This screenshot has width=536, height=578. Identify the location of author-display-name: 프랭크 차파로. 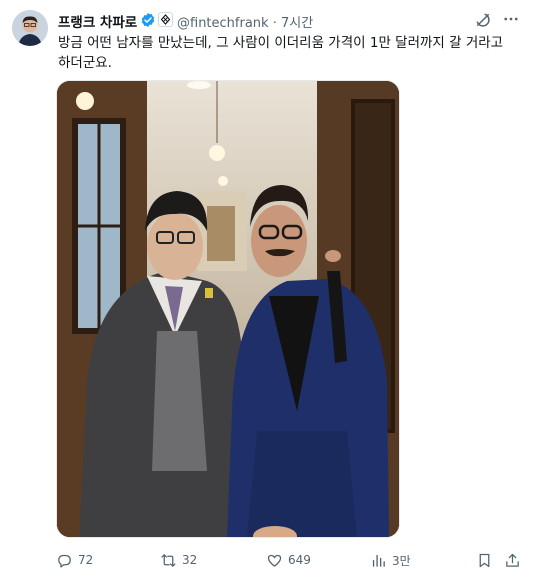
(97, 21).